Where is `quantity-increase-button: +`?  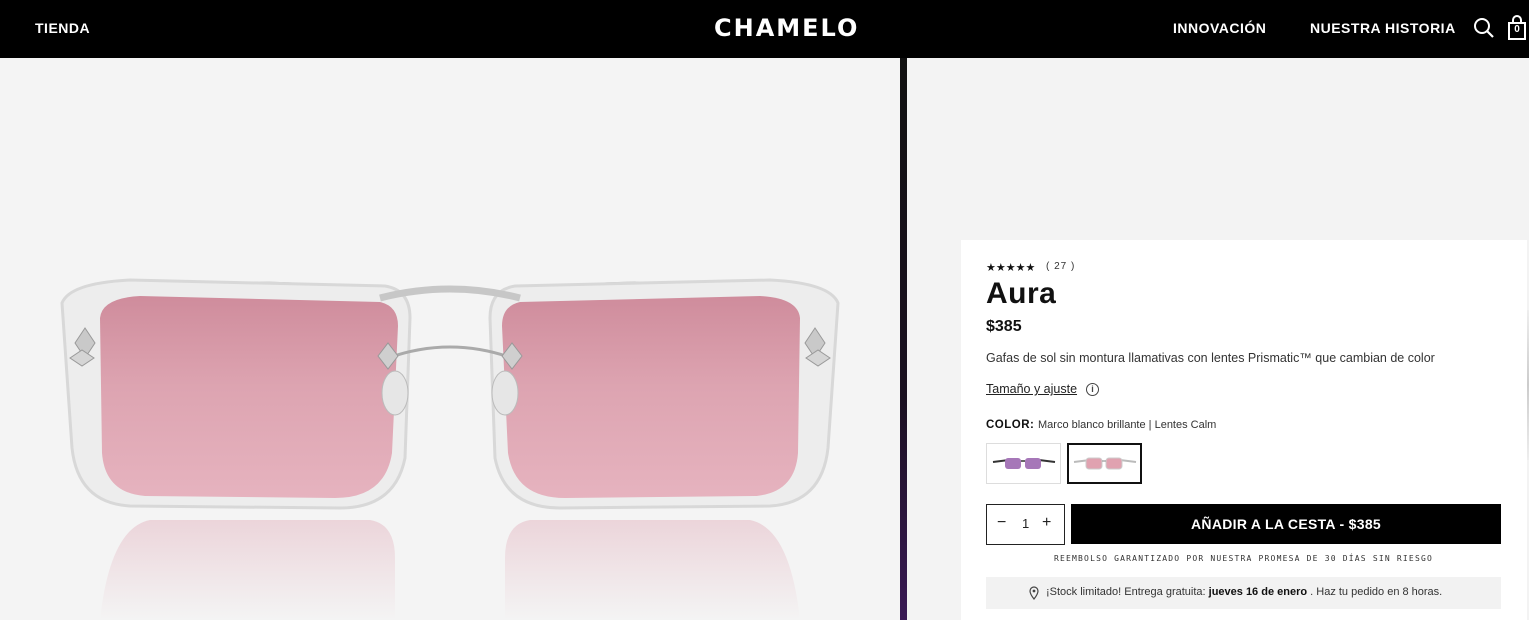 quantity-increase-button: + is located at coordinates (1046, 523).